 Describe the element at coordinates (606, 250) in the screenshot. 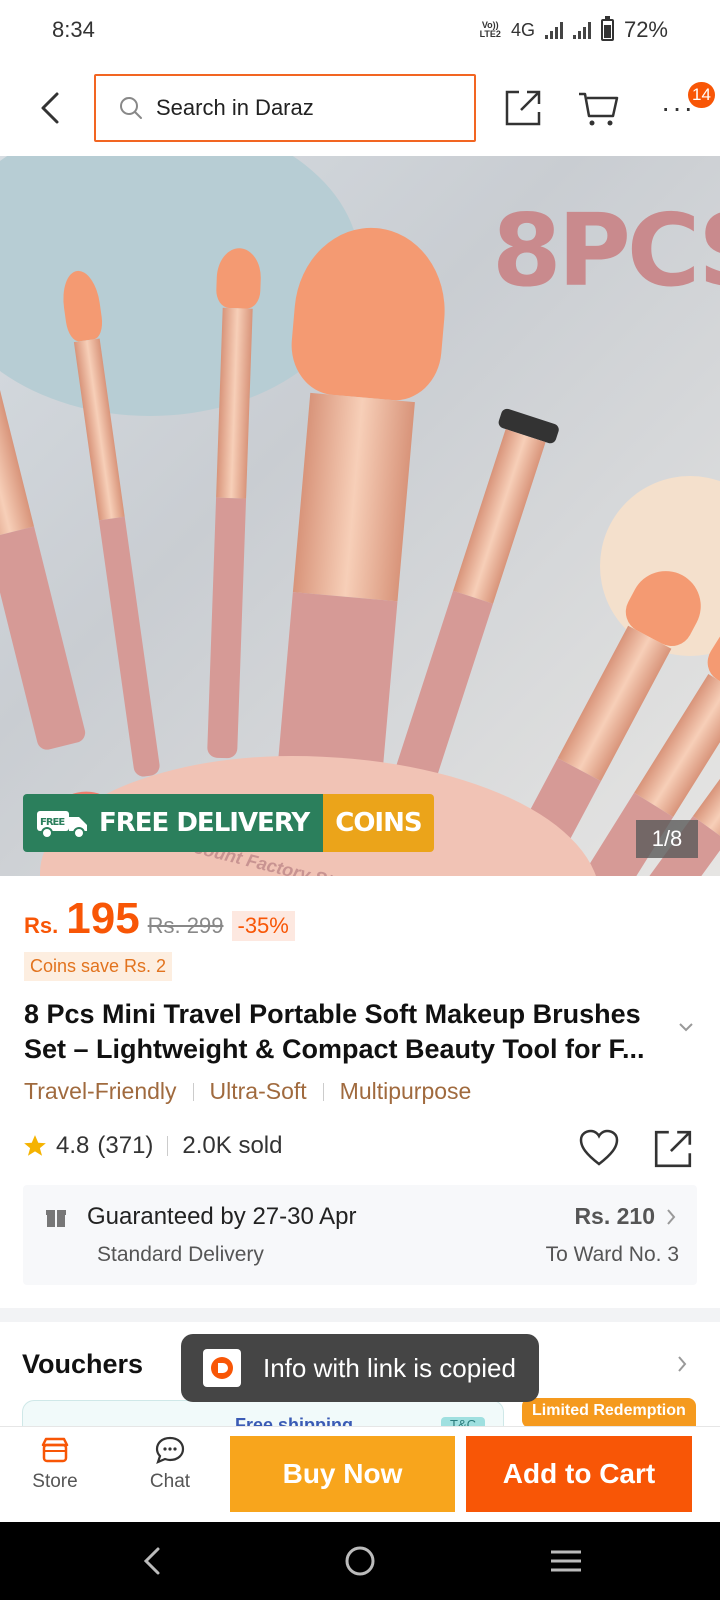

I see `image-caption: 8PCS` at that location.